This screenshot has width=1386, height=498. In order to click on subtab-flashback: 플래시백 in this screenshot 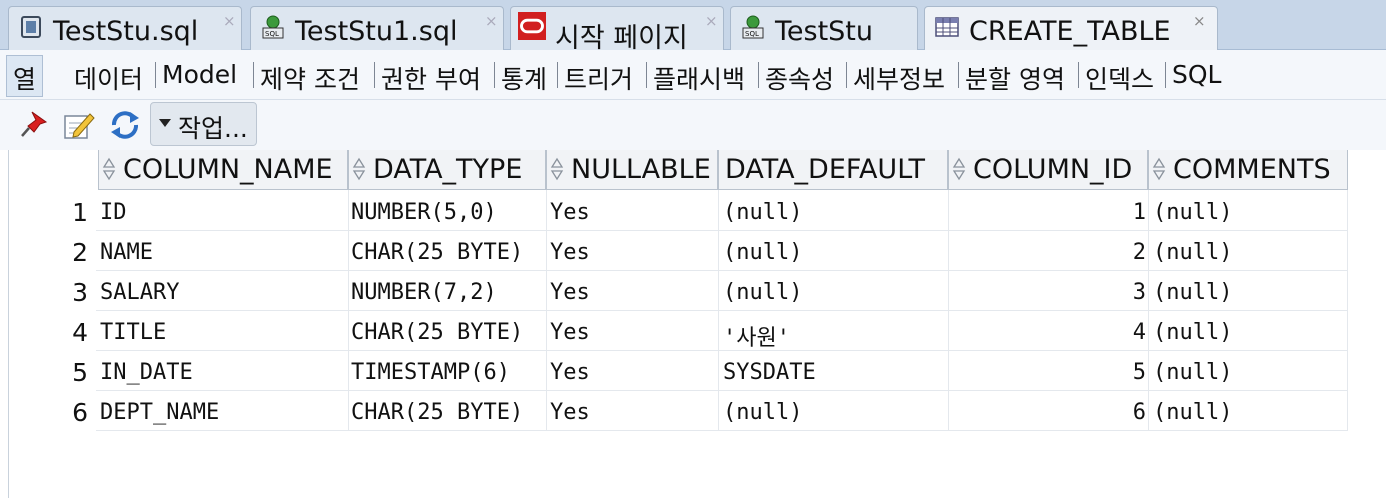, I will do `click(699, 78)`.